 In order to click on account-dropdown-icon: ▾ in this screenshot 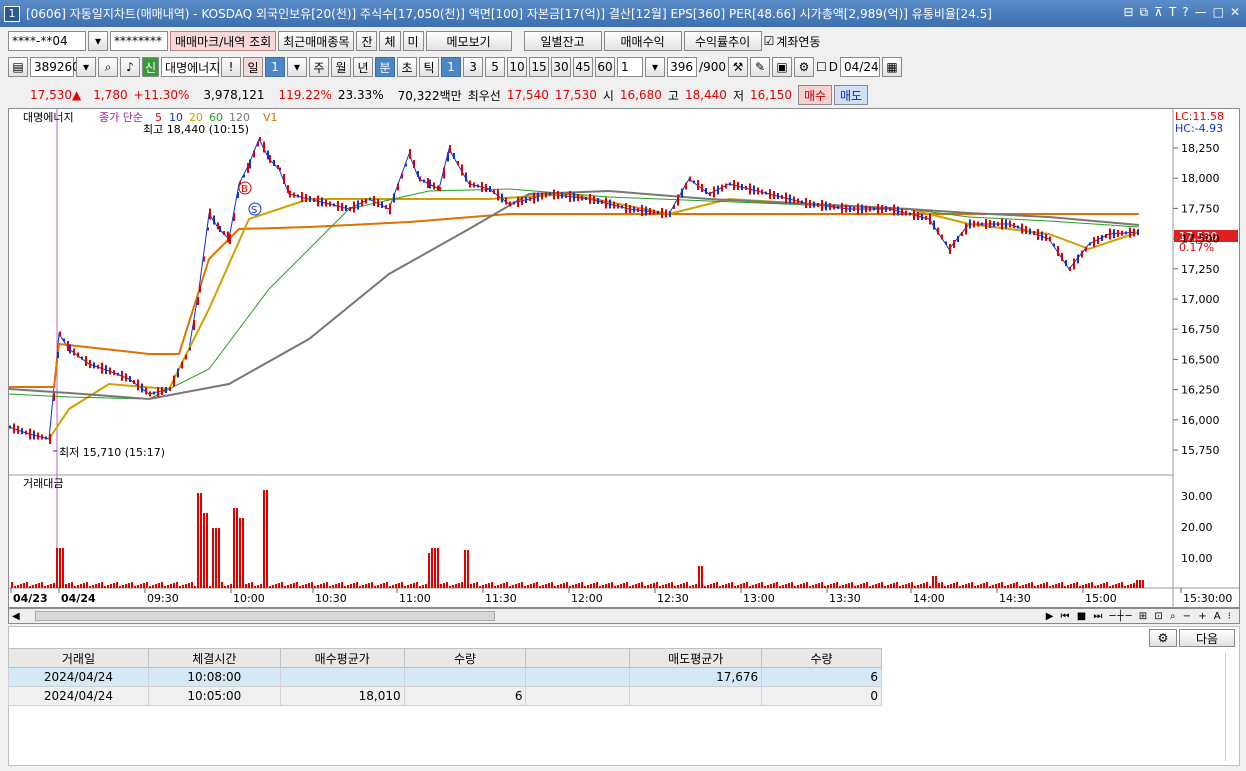, I will do `click(98, 41)`.